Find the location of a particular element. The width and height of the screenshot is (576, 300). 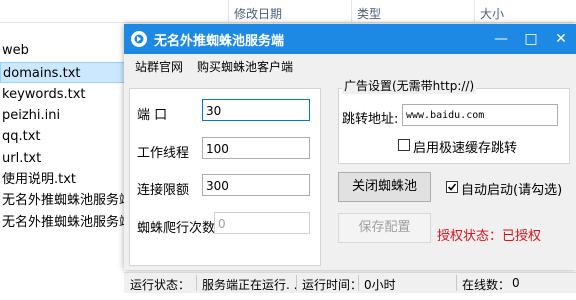

ad-settings-title: 广告设置(无需带http://) is located at coordinates (409, 85).